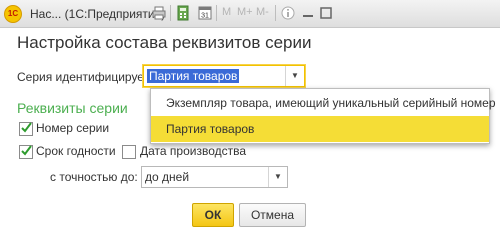  Describe the element at coordinates (193, 151) in the screenshot. I see `production-date-label: Дата производства` at that location.